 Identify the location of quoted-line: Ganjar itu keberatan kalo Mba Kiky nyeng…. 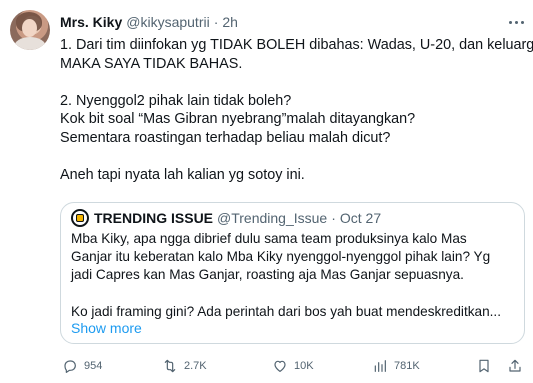
(281, 257).